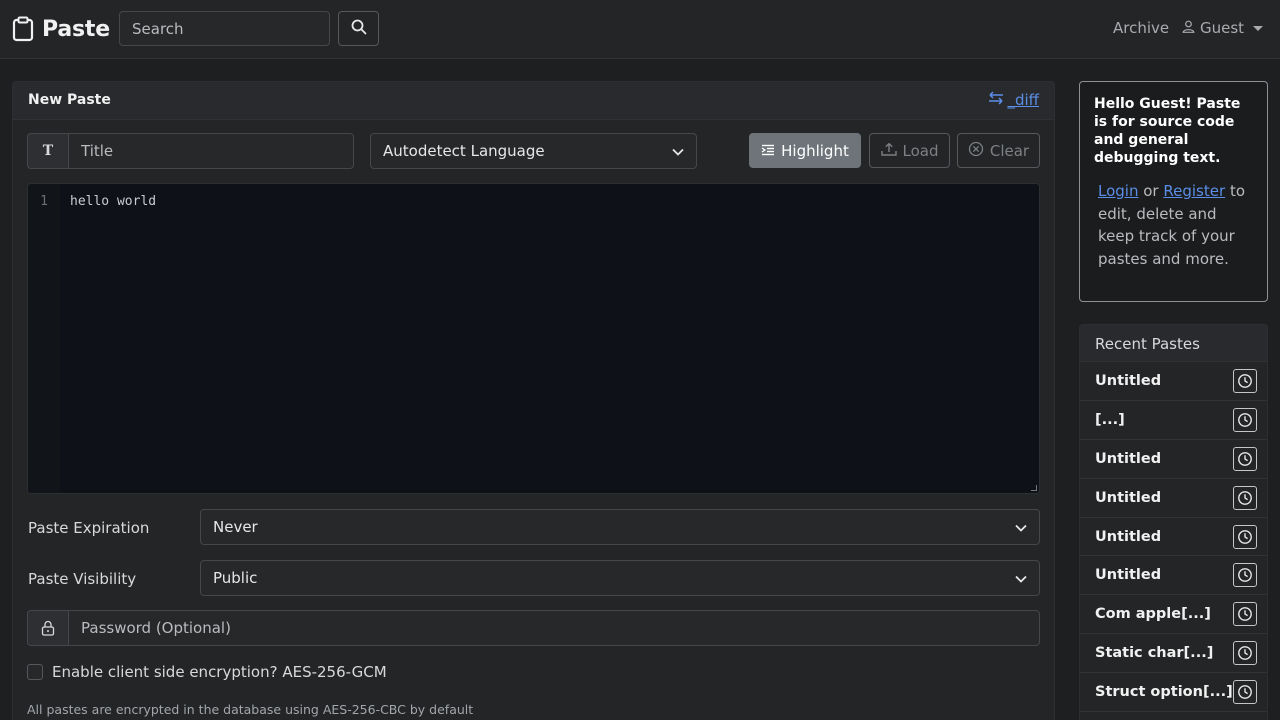  I want to click on register-link: Register, so click(1194, 191).